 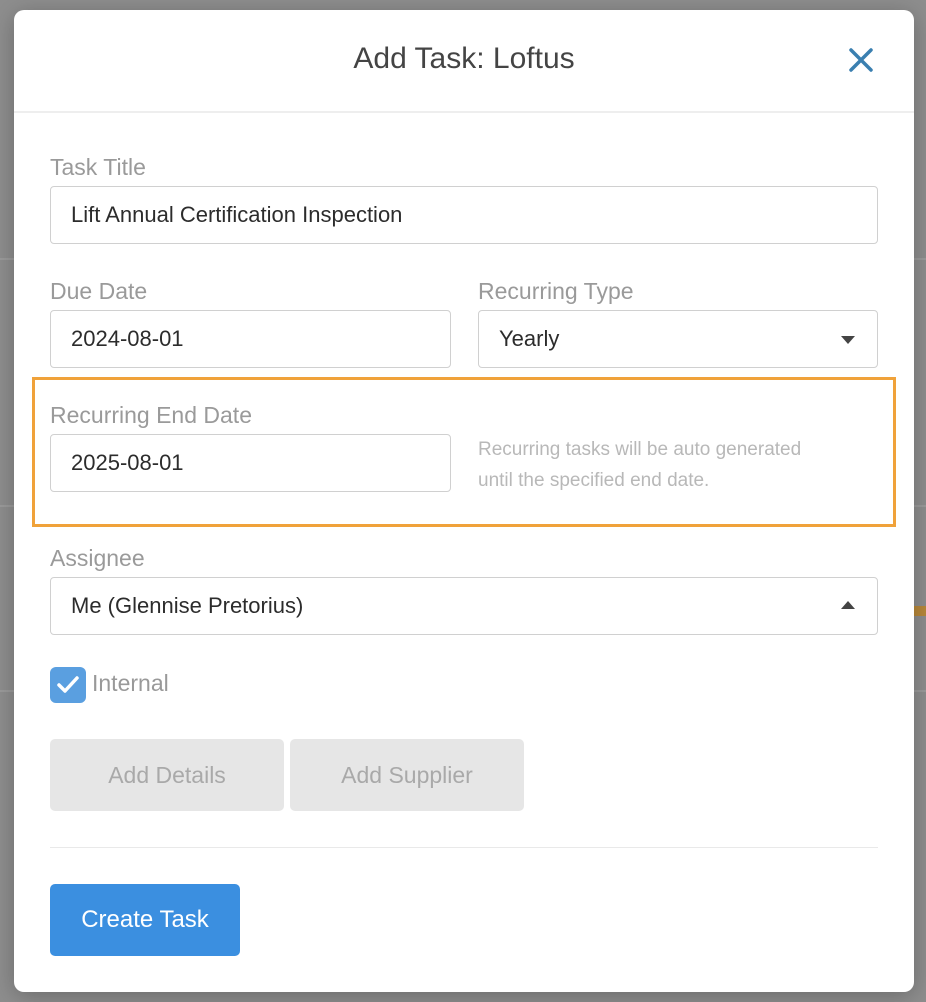 I want to click on due-date-label: Due Date, so click(x=99, y=291).